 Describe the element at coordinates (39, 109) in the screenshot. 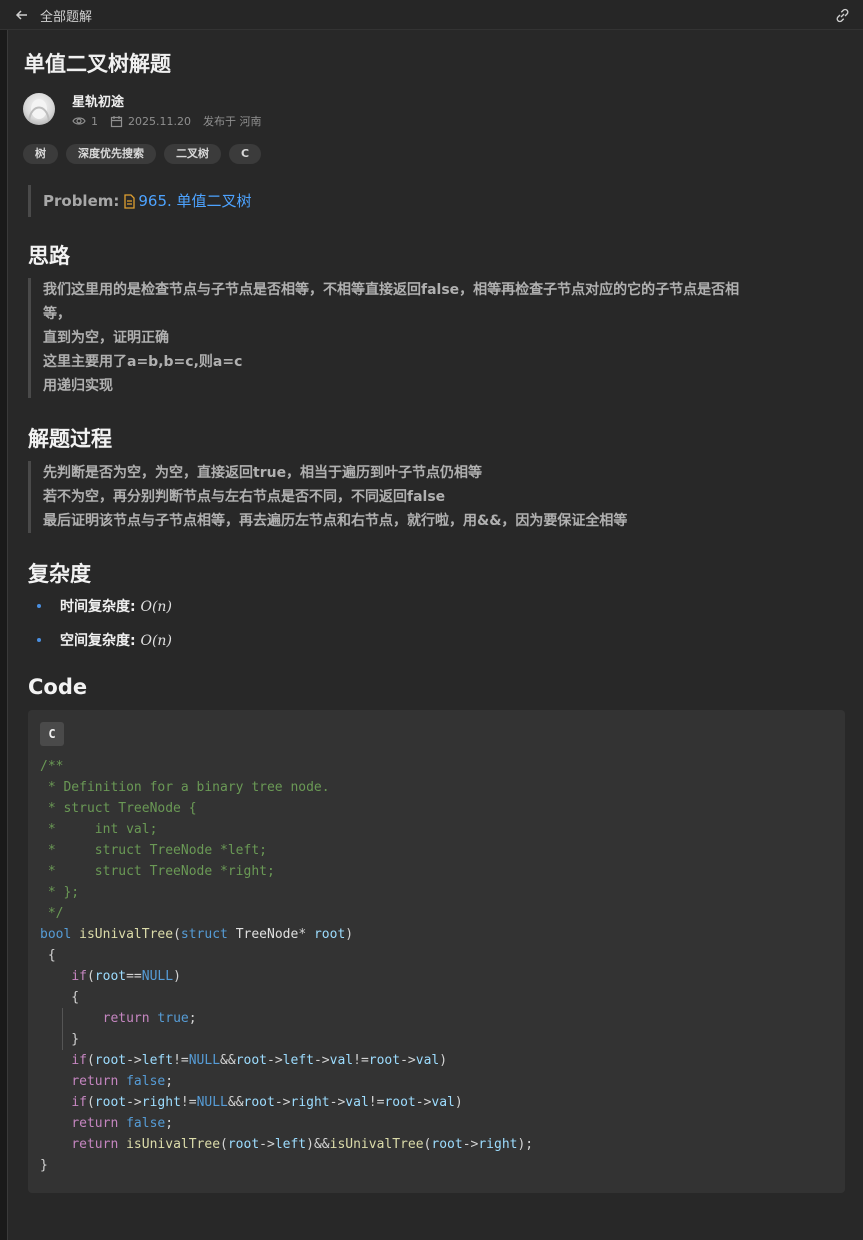

I see `avatar` at that location.